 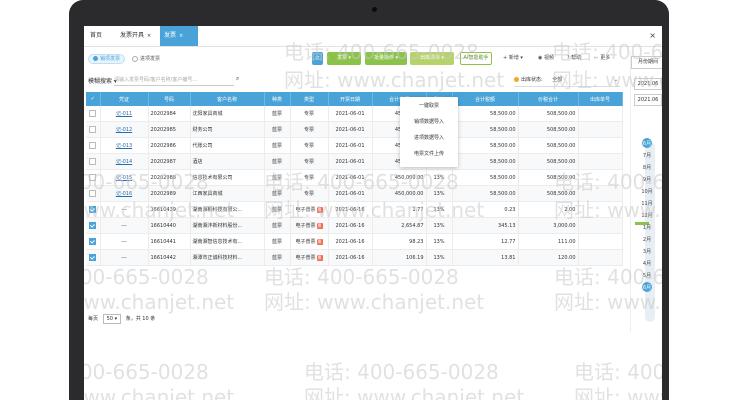 What do you see at coordinates (429, 138) in the screenshot?
I see `menu-item-purchase-import: 进项数据导入` at bounding box center [429, 138].